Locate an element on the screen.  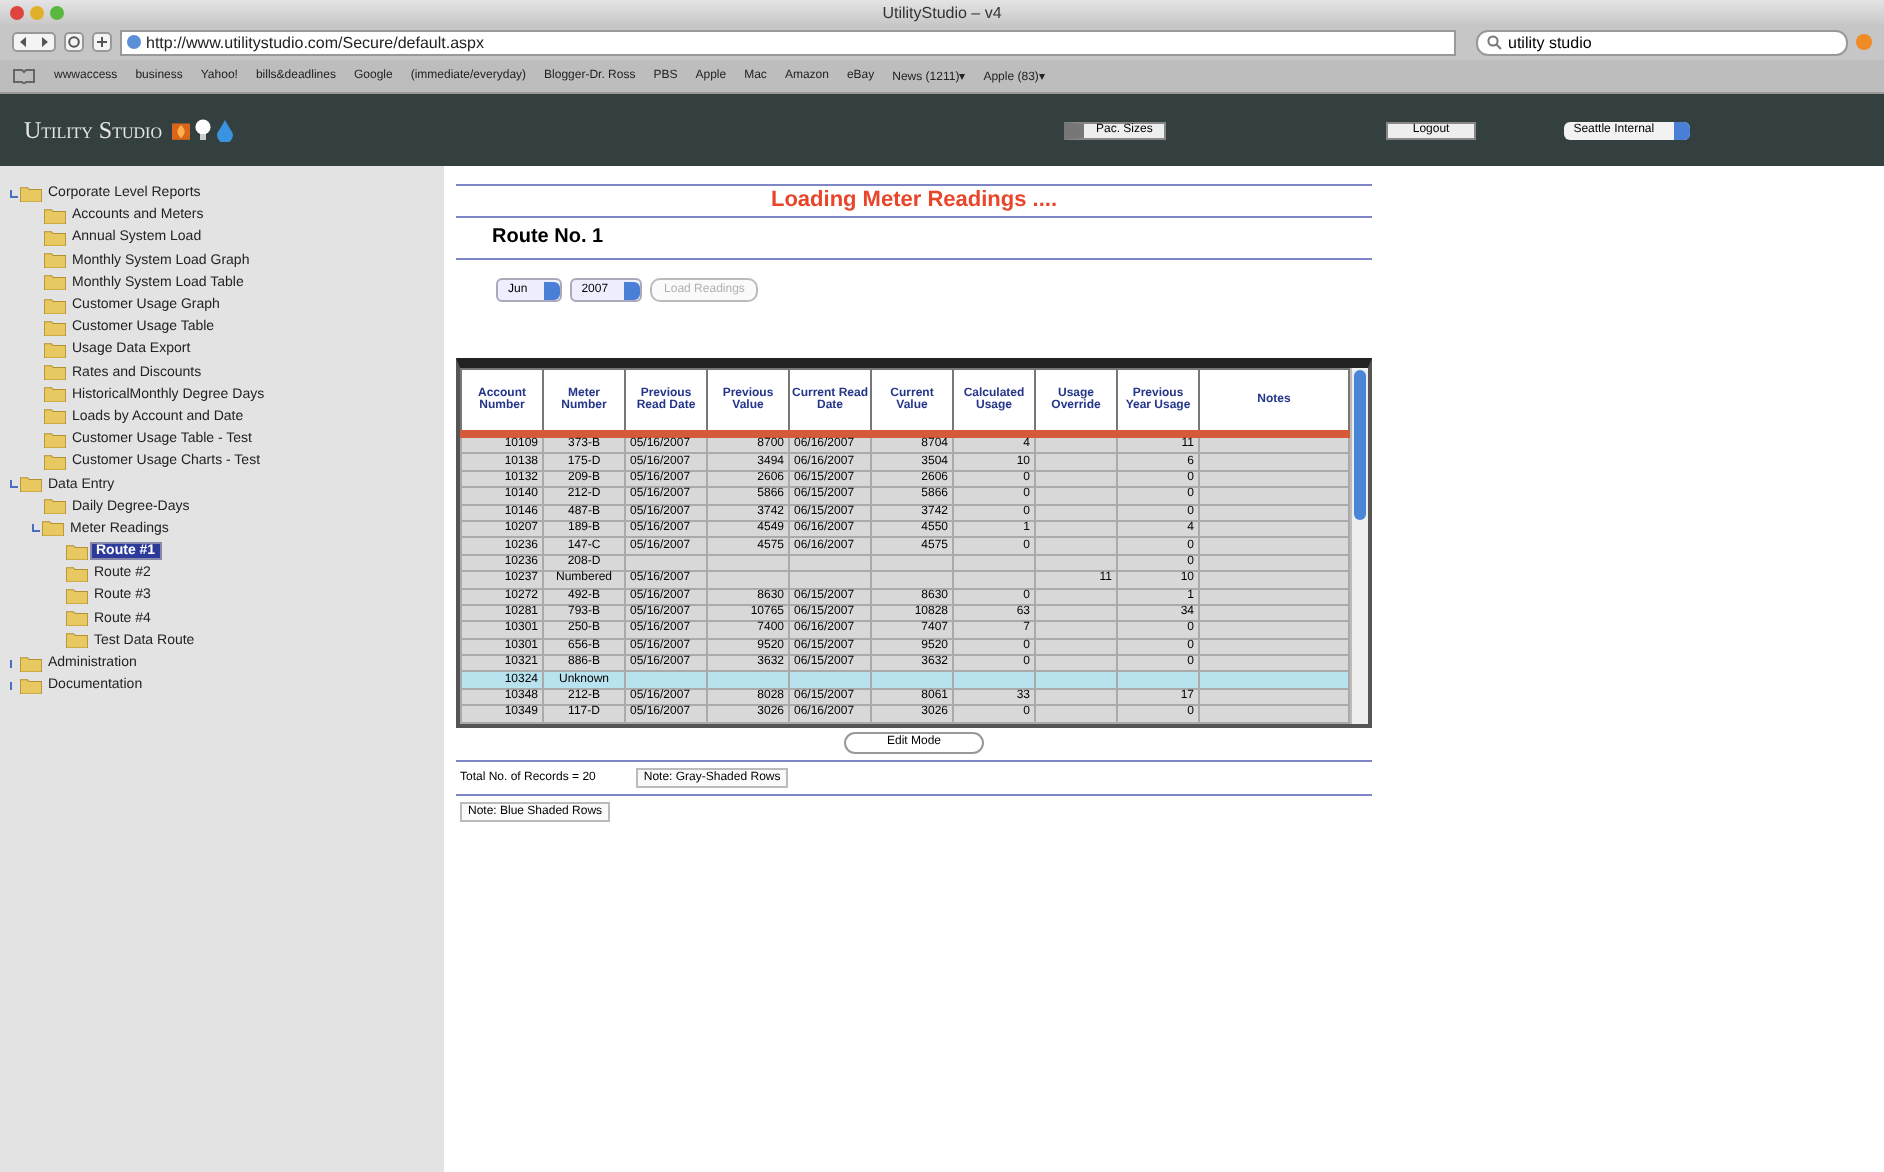
address-field: http://www.utilitystudio.com/Secure/default.aspx is located at coordinates (788, 42).